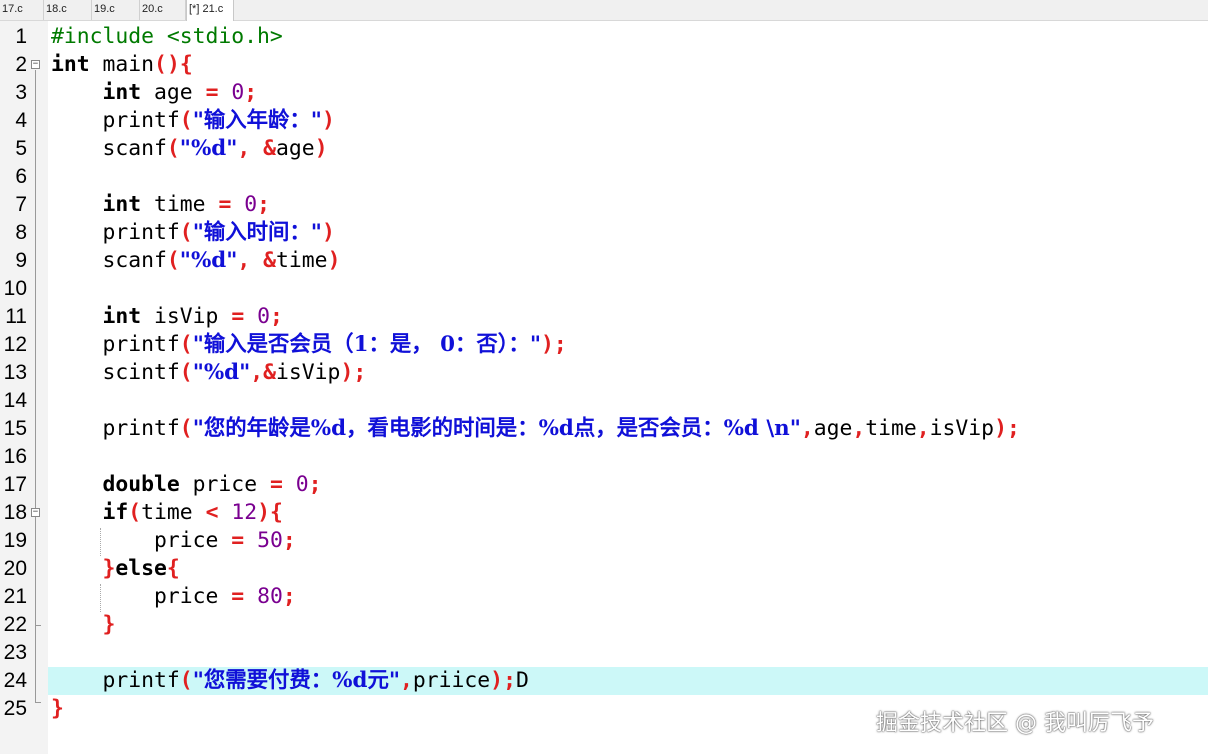 Image resolution: width=1208 pixels, height=754 pixels. Describe the element at coordinates (290, 681) in the screenshot. I see `code-line-text: printf("您需要付费：%d元",priice);D` at that location.